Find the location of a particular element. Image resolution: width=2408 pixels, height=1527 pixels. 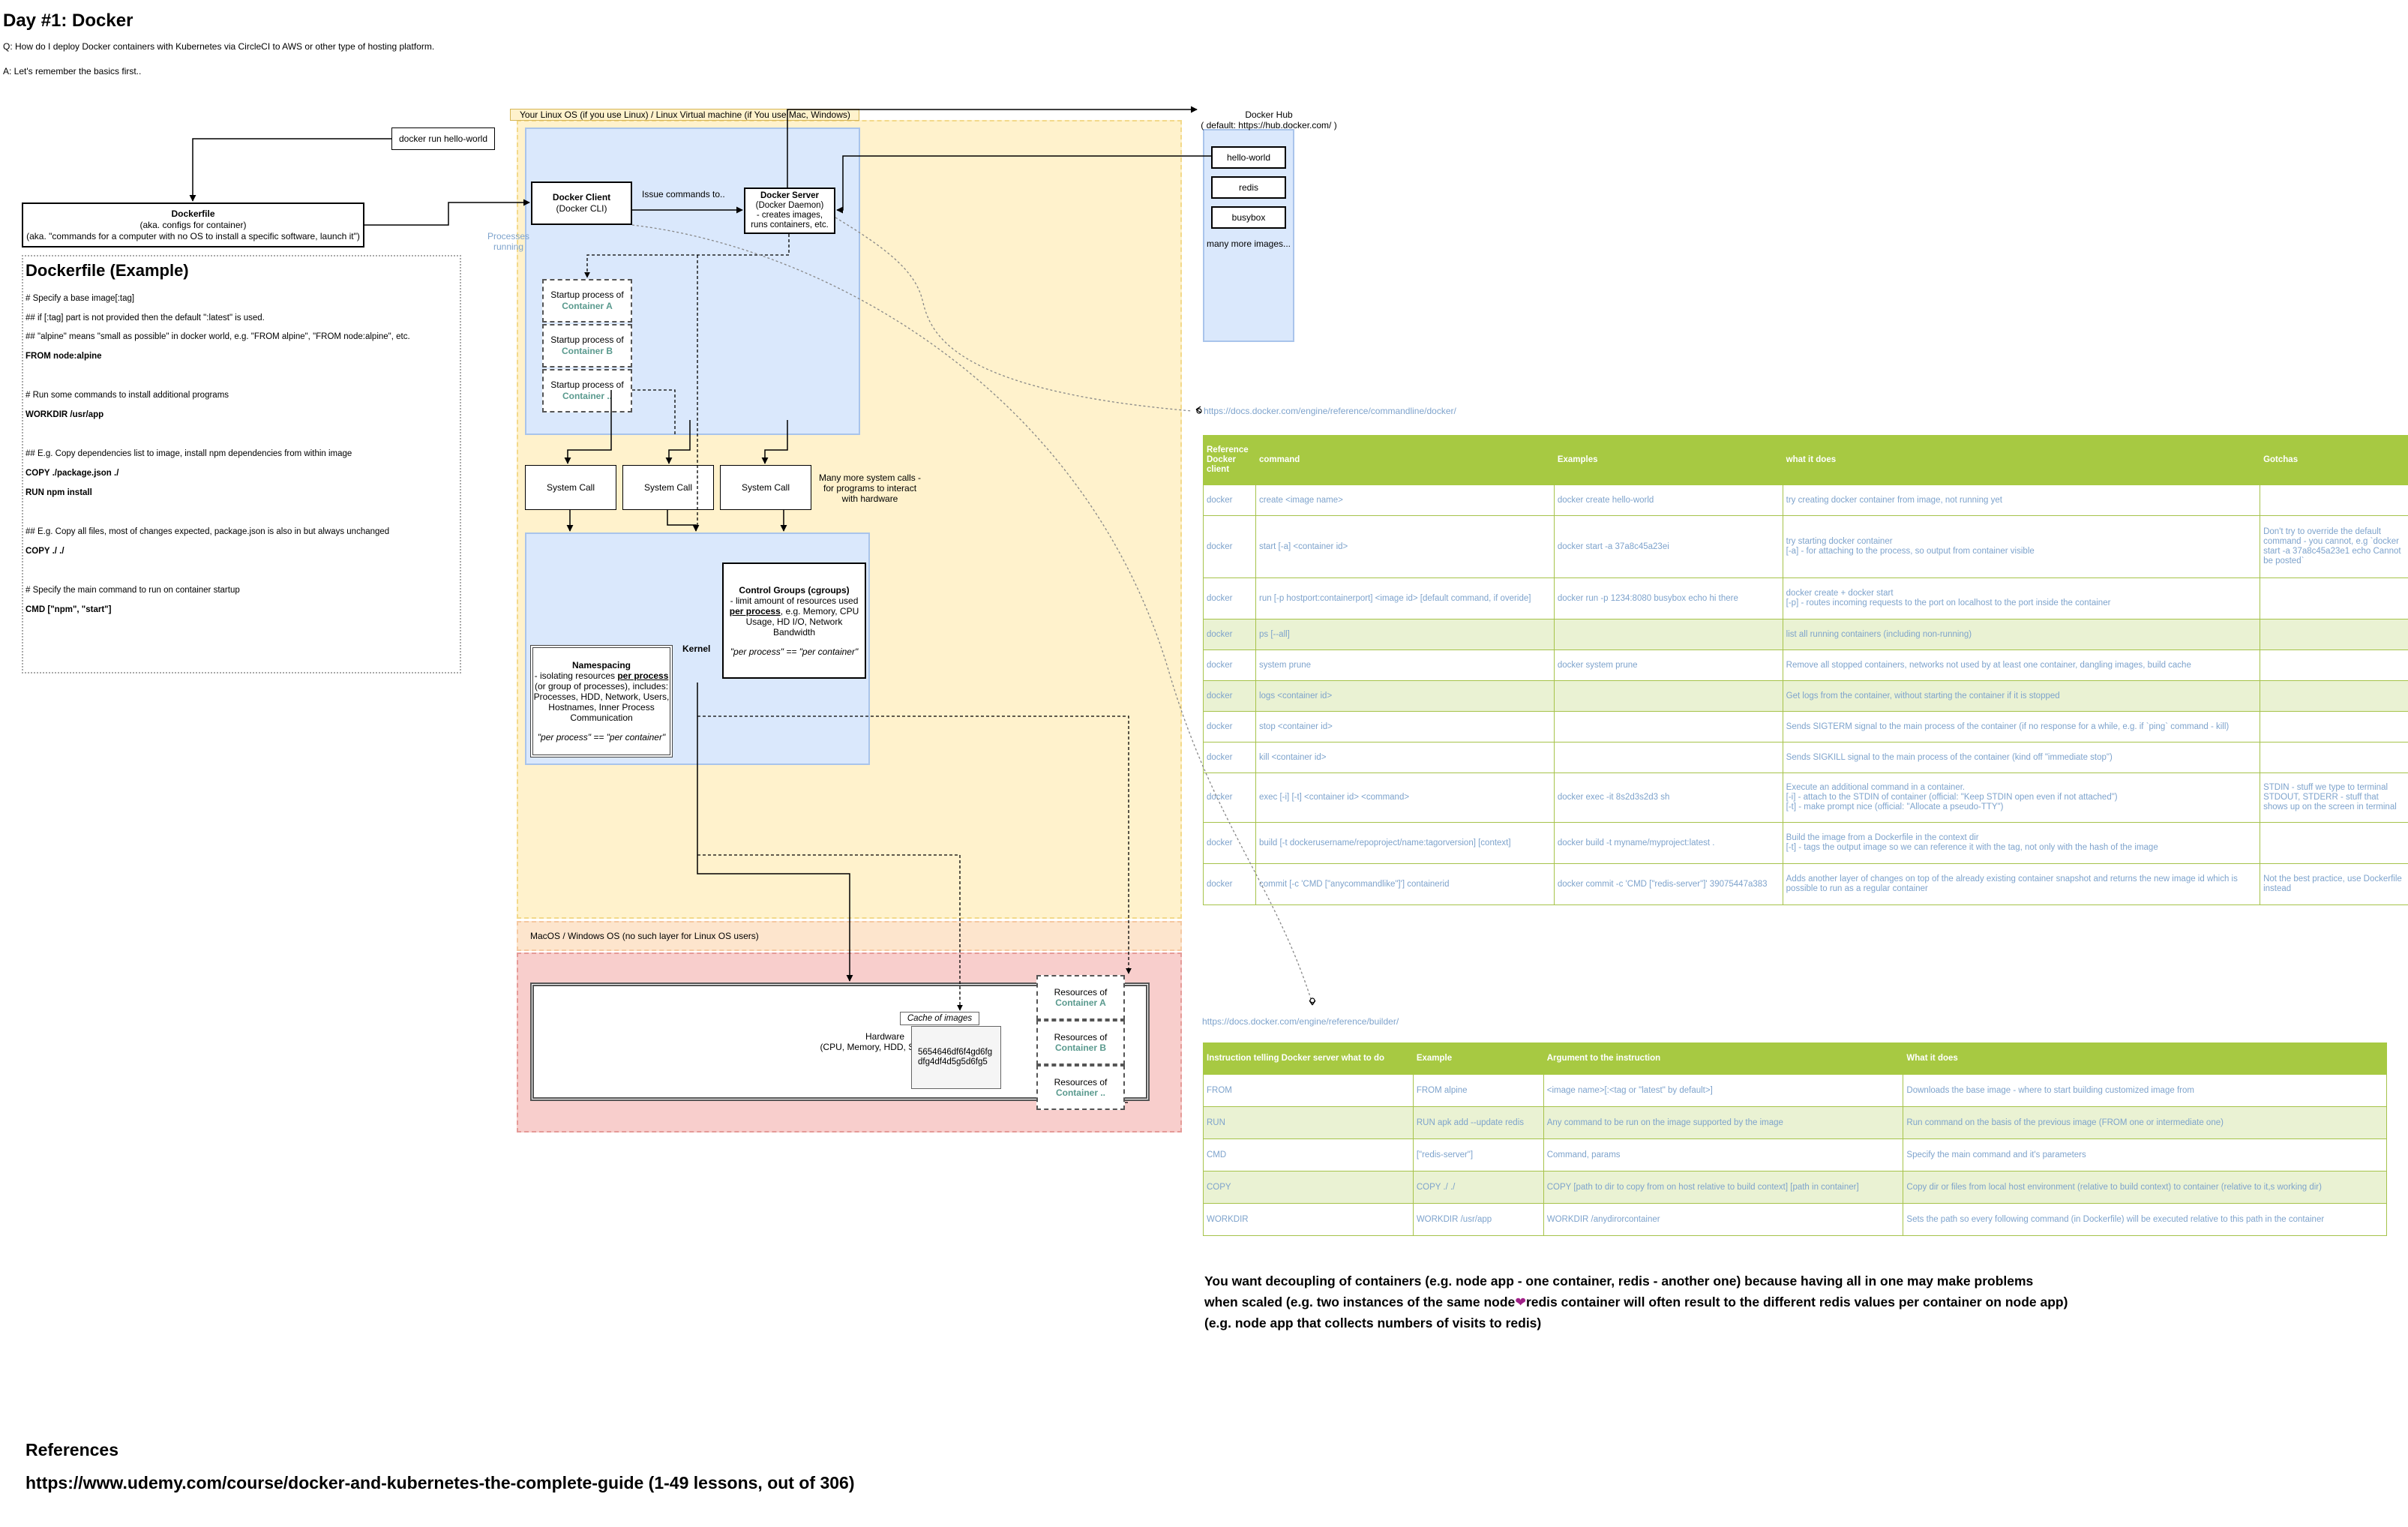

df-line: FROM node:alpine is located at coordinates (63, 356).